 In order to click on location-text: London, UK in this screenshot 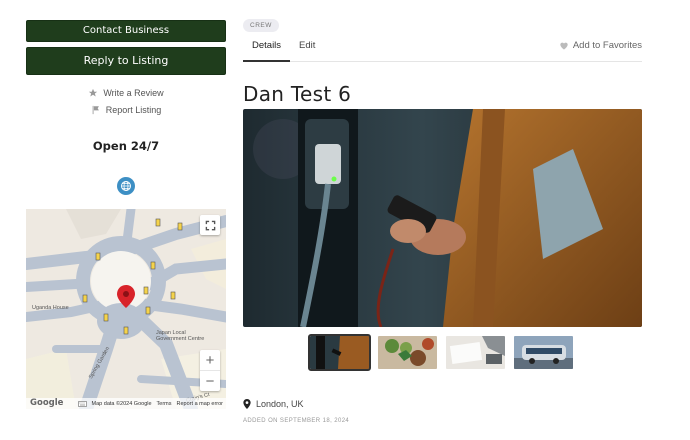, I will do `click(280, 404)`.